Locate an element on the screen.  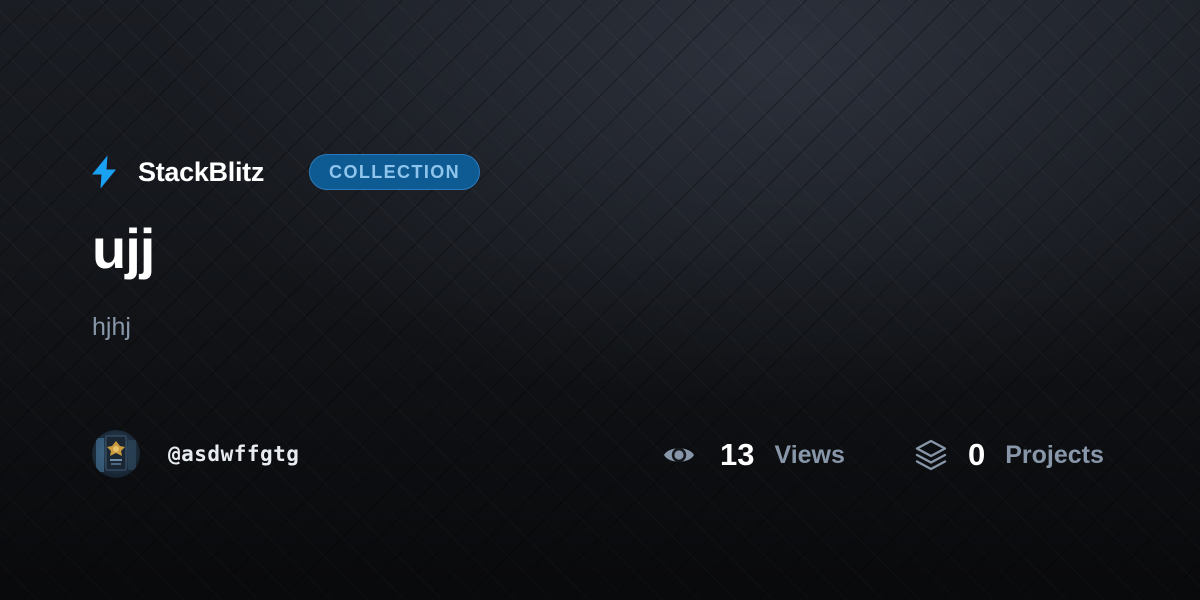
author-username: @asdwffgtg is located at coordinates (233, 454).